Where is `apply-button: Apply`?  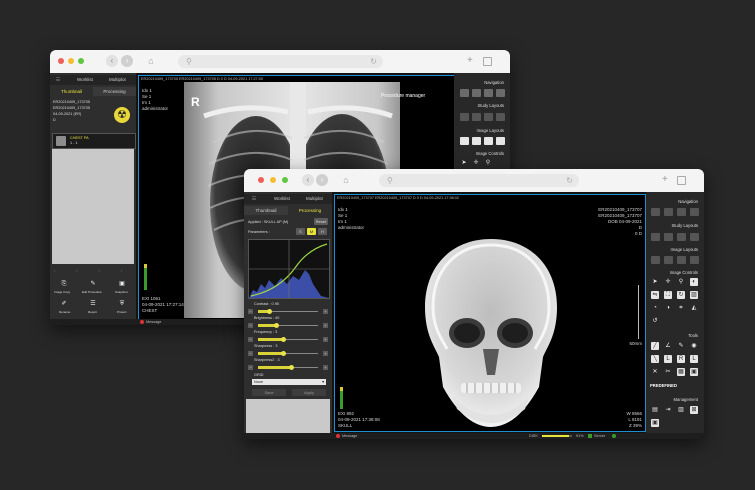 apply-button: Apply is located at coordinates (309, 392).